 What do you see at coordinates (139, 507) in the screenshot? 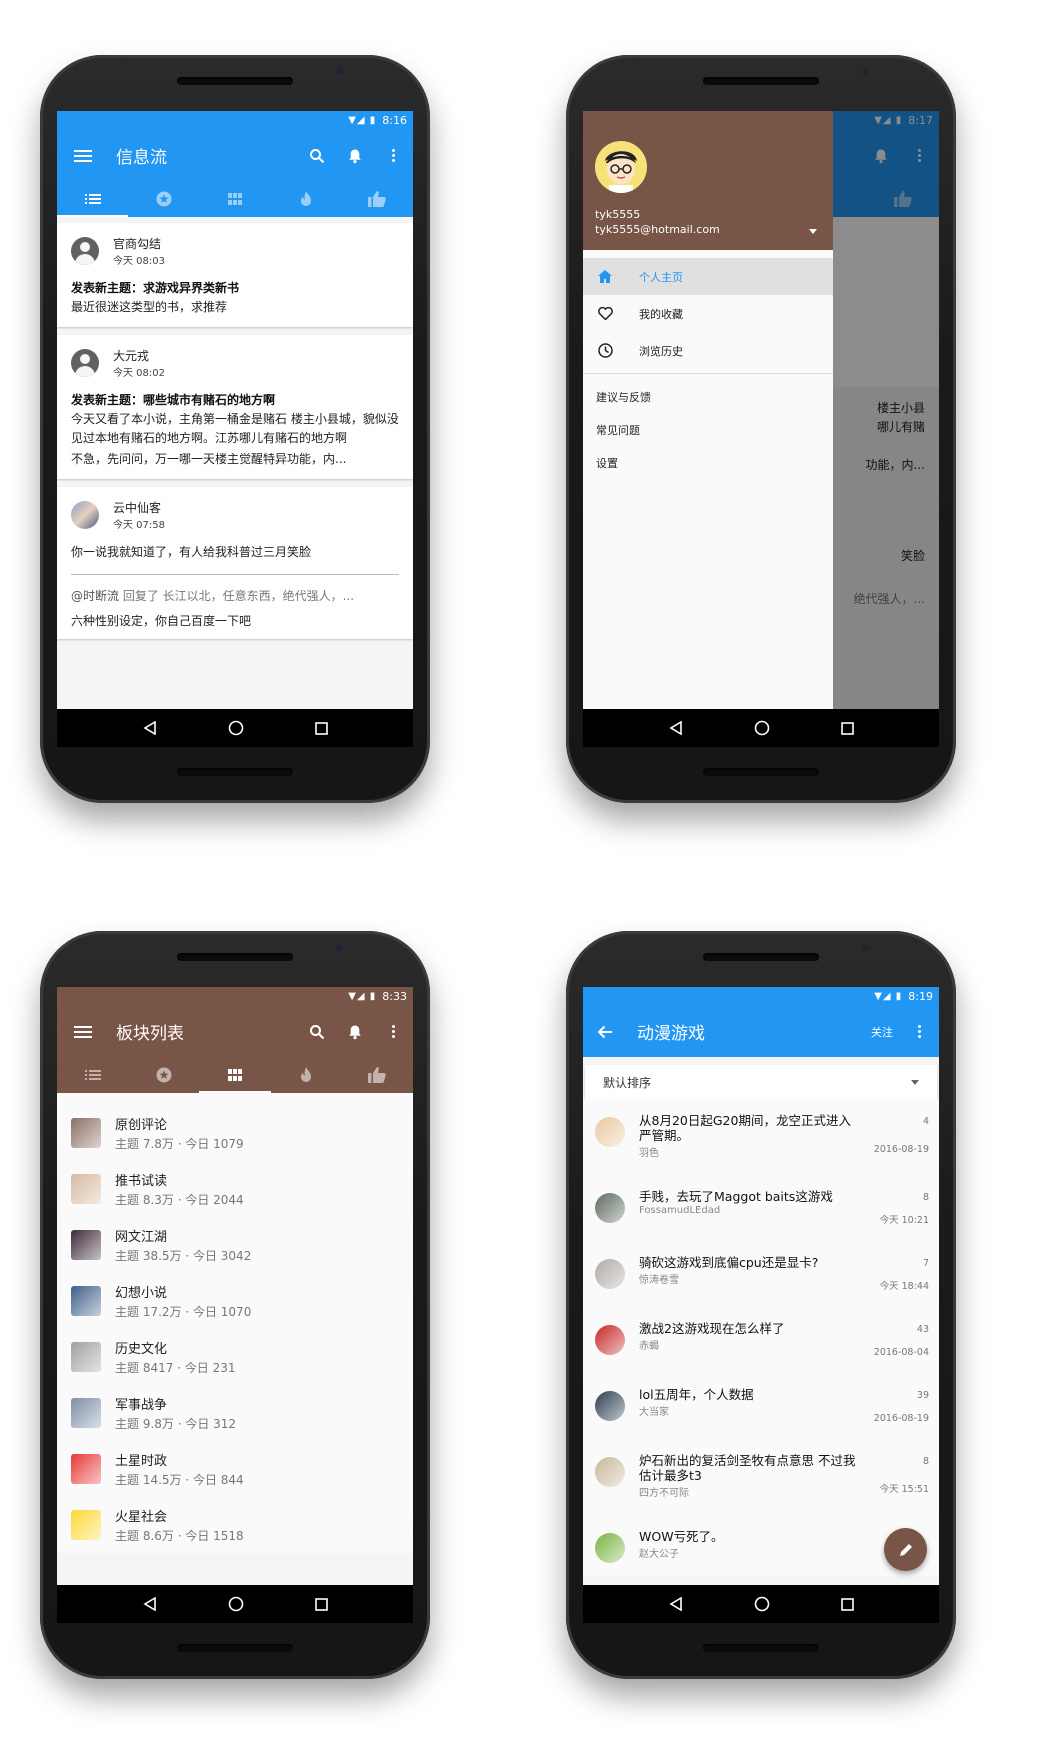
I see `author-name: 云中仙客` at bounding box center [139, 507].